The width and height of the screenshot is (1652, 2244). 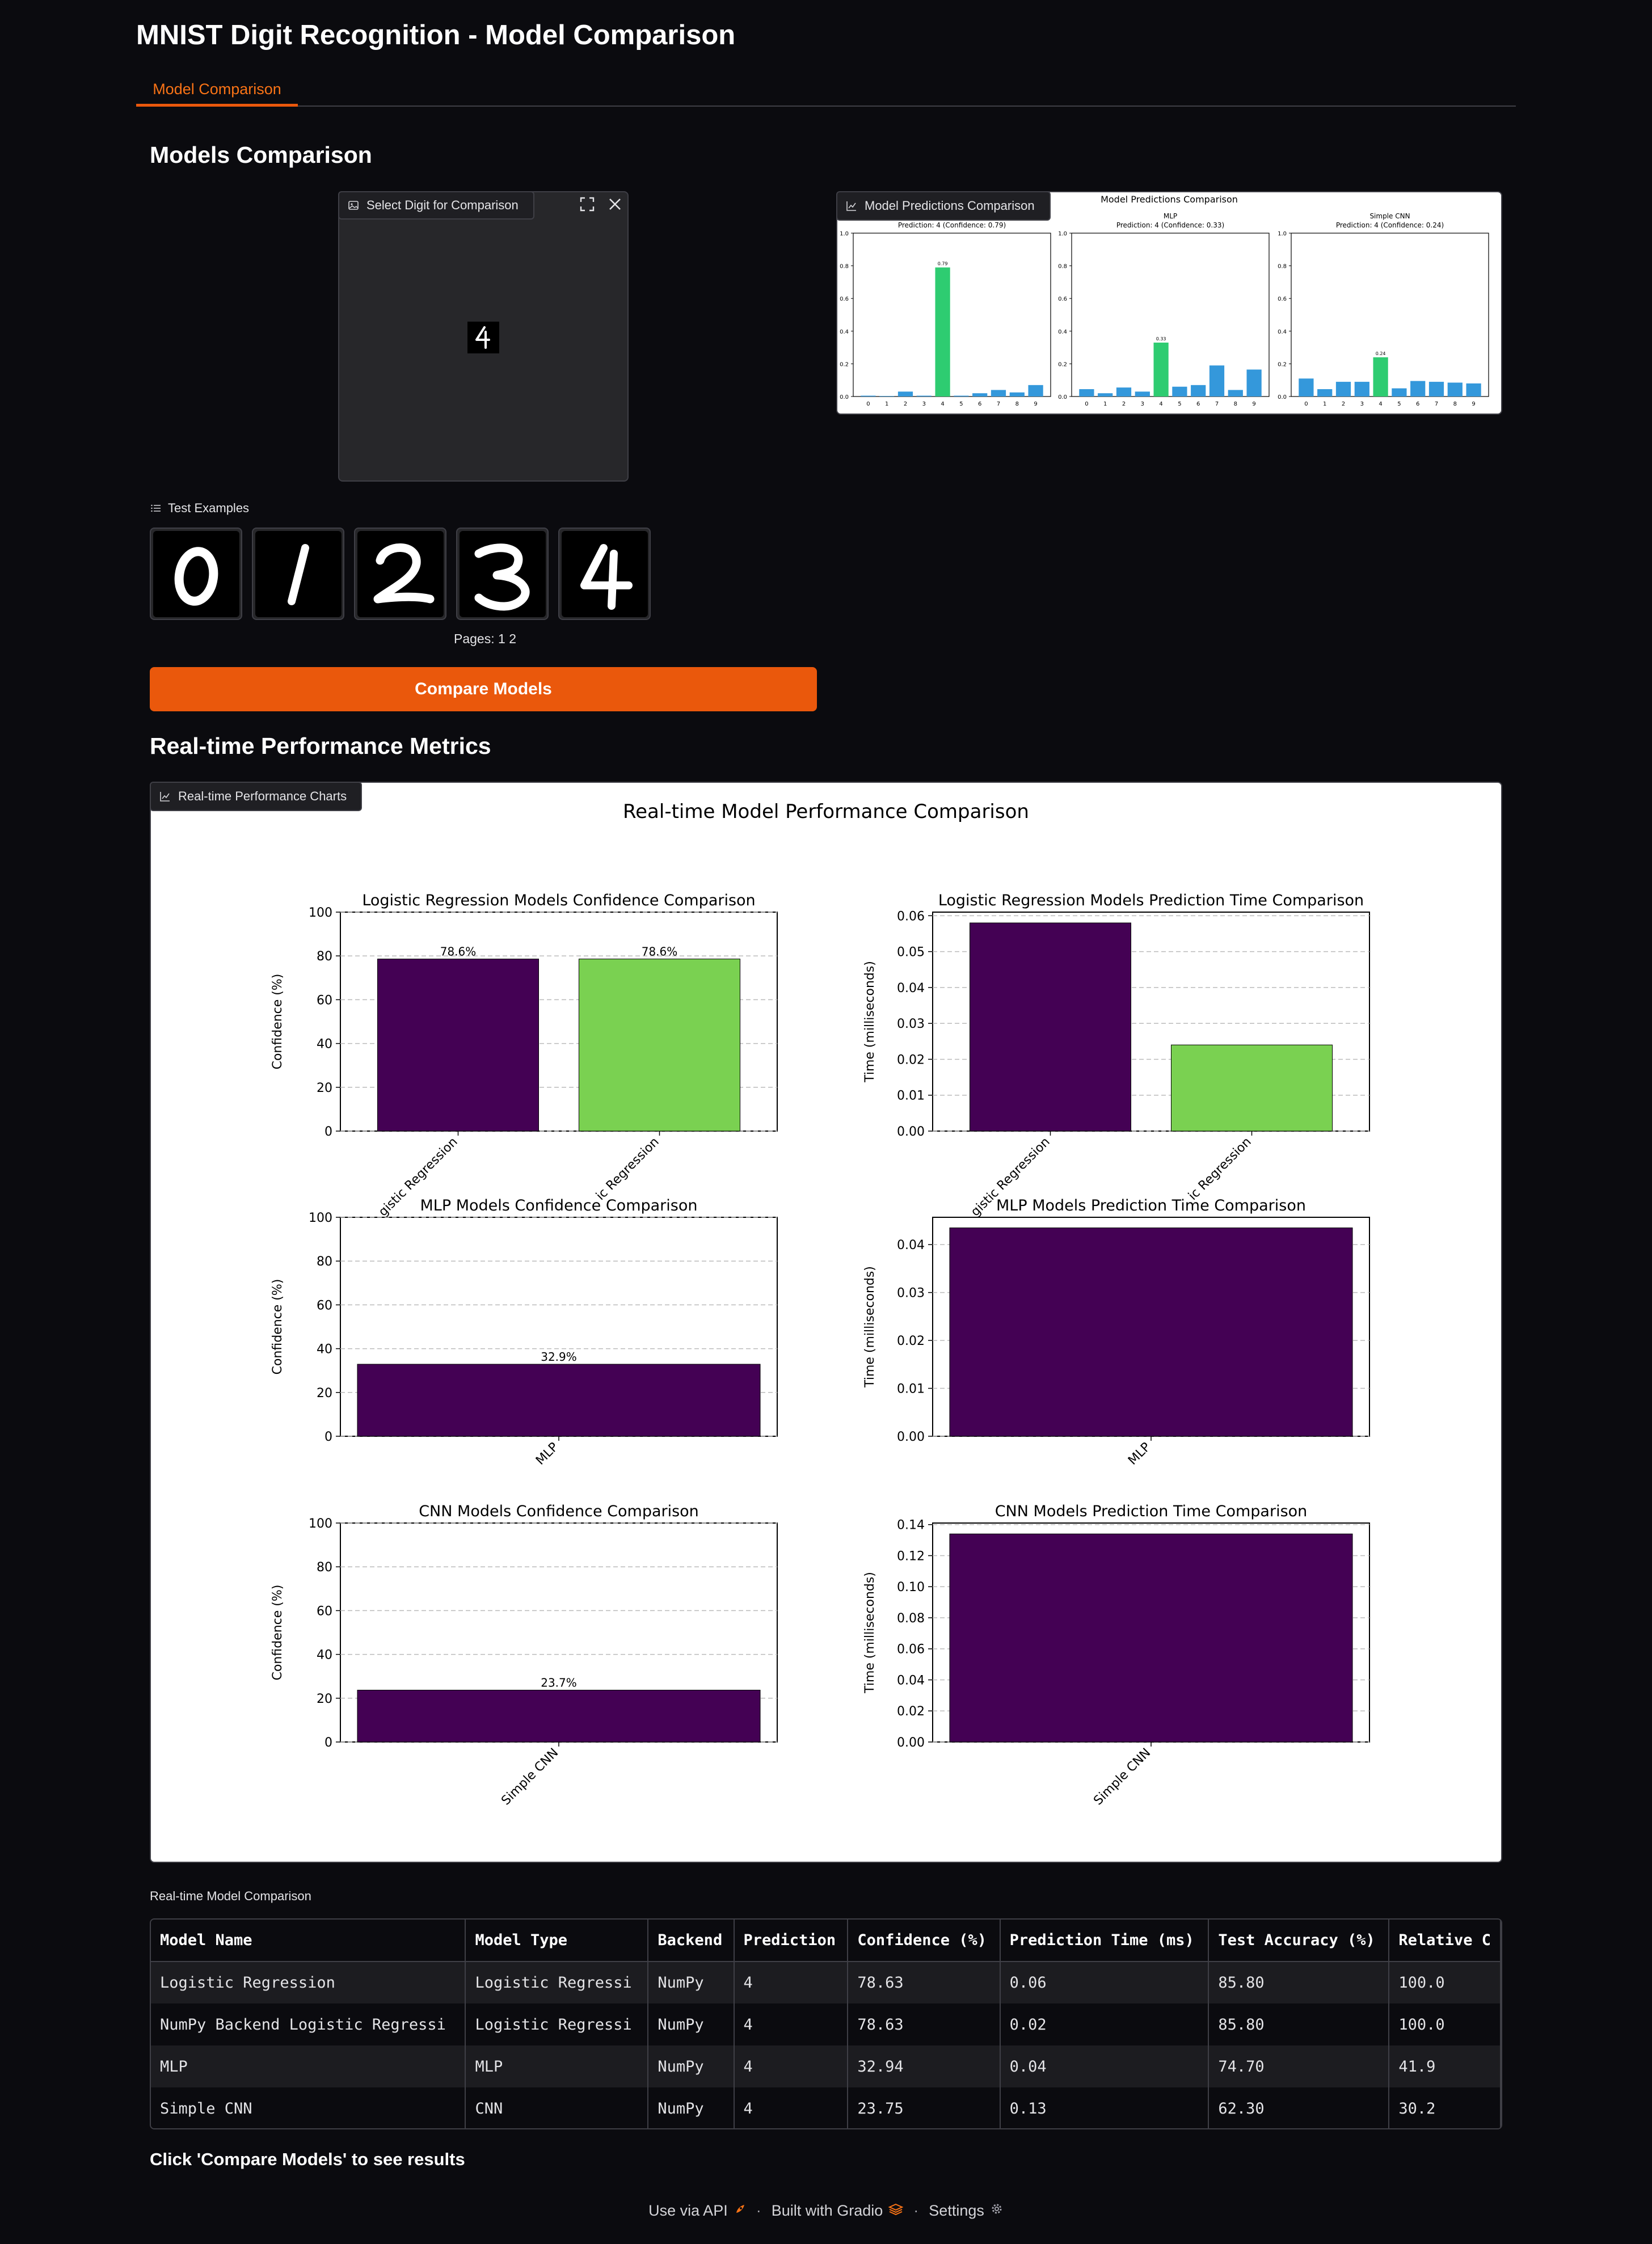 What do you see at coordinates (308, 2107) in the screenshot?
I see `table-cell: Simple CNN` at bounding box center [308, 2107].